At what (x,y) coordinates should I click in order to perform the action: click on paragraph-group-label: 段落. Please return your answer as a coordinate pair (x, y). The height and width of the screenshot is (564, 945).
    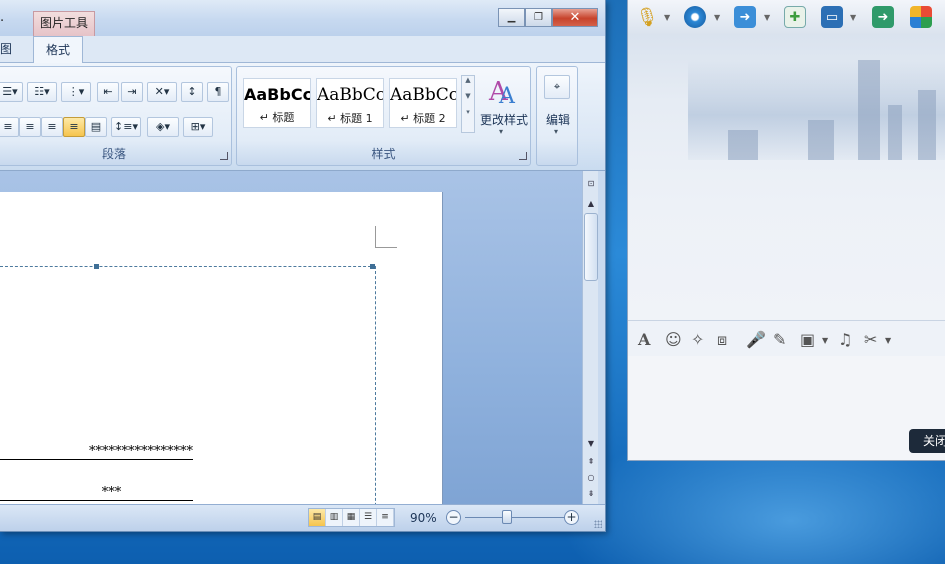
    Looking at the image, I should click on (113, 154).